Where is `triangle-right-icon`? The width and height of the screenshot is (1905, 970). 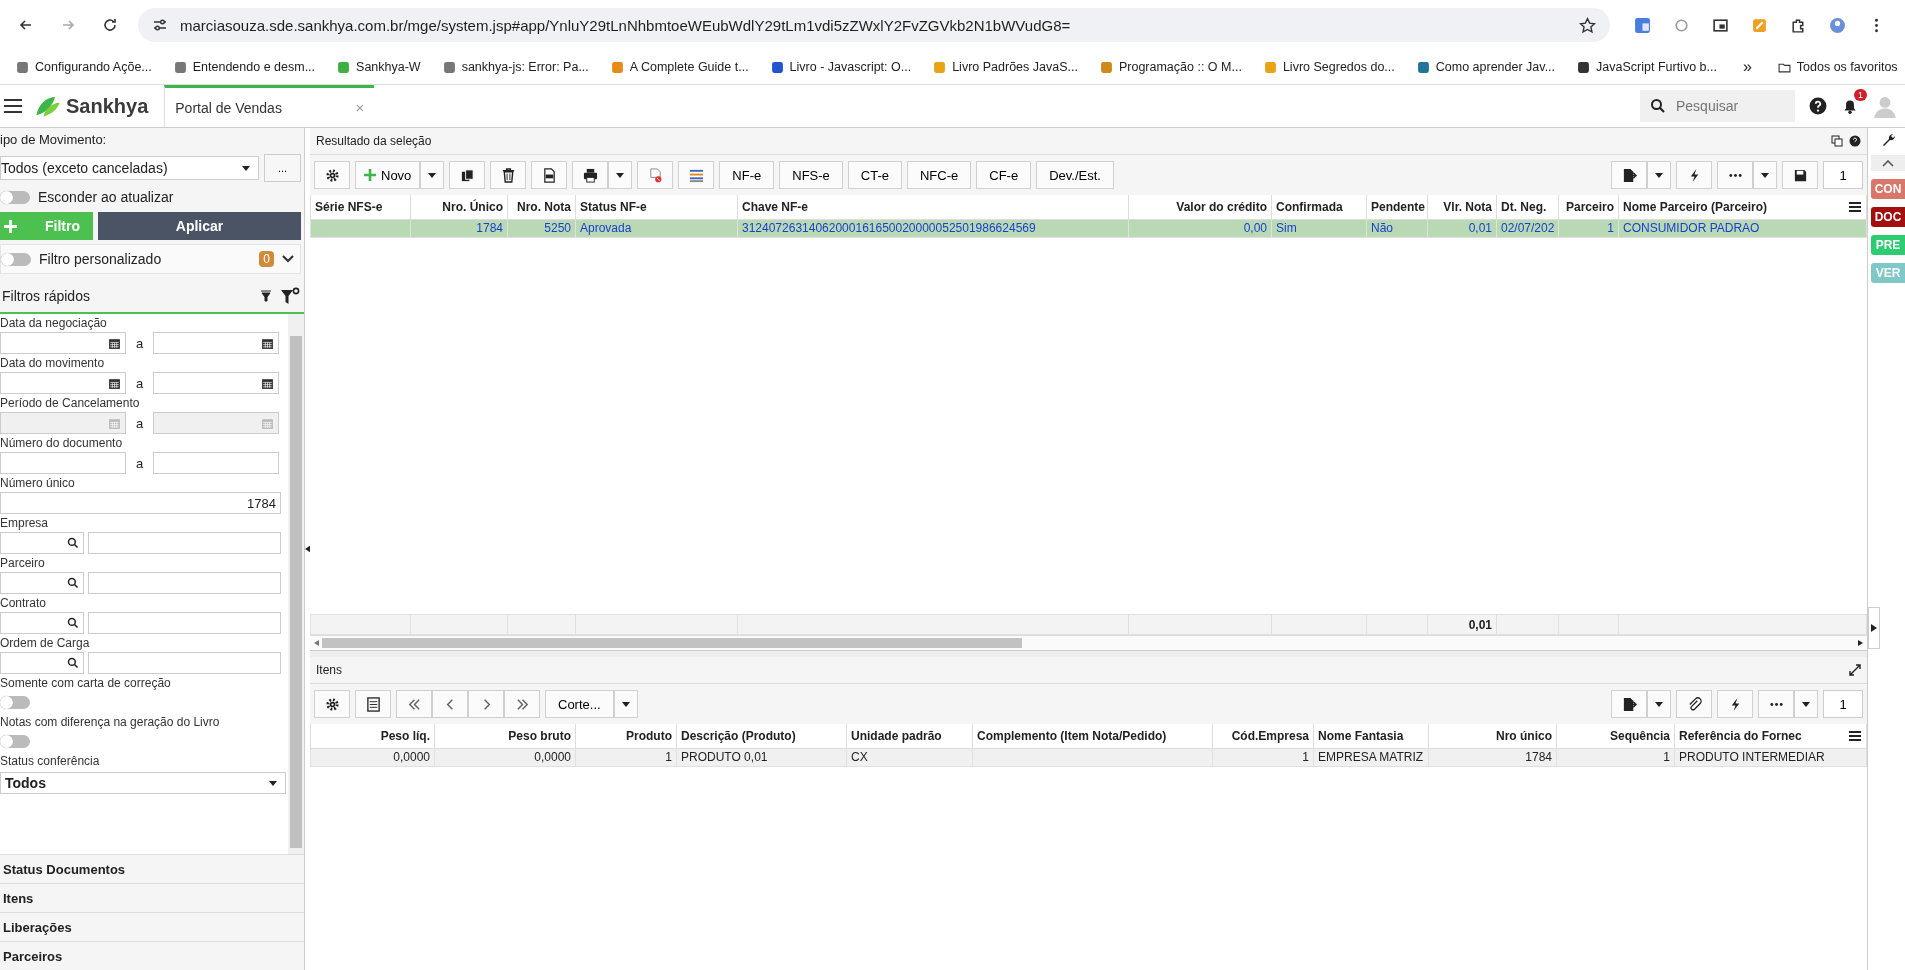 triangle-right-icon is located at coordinates (1874, 628).